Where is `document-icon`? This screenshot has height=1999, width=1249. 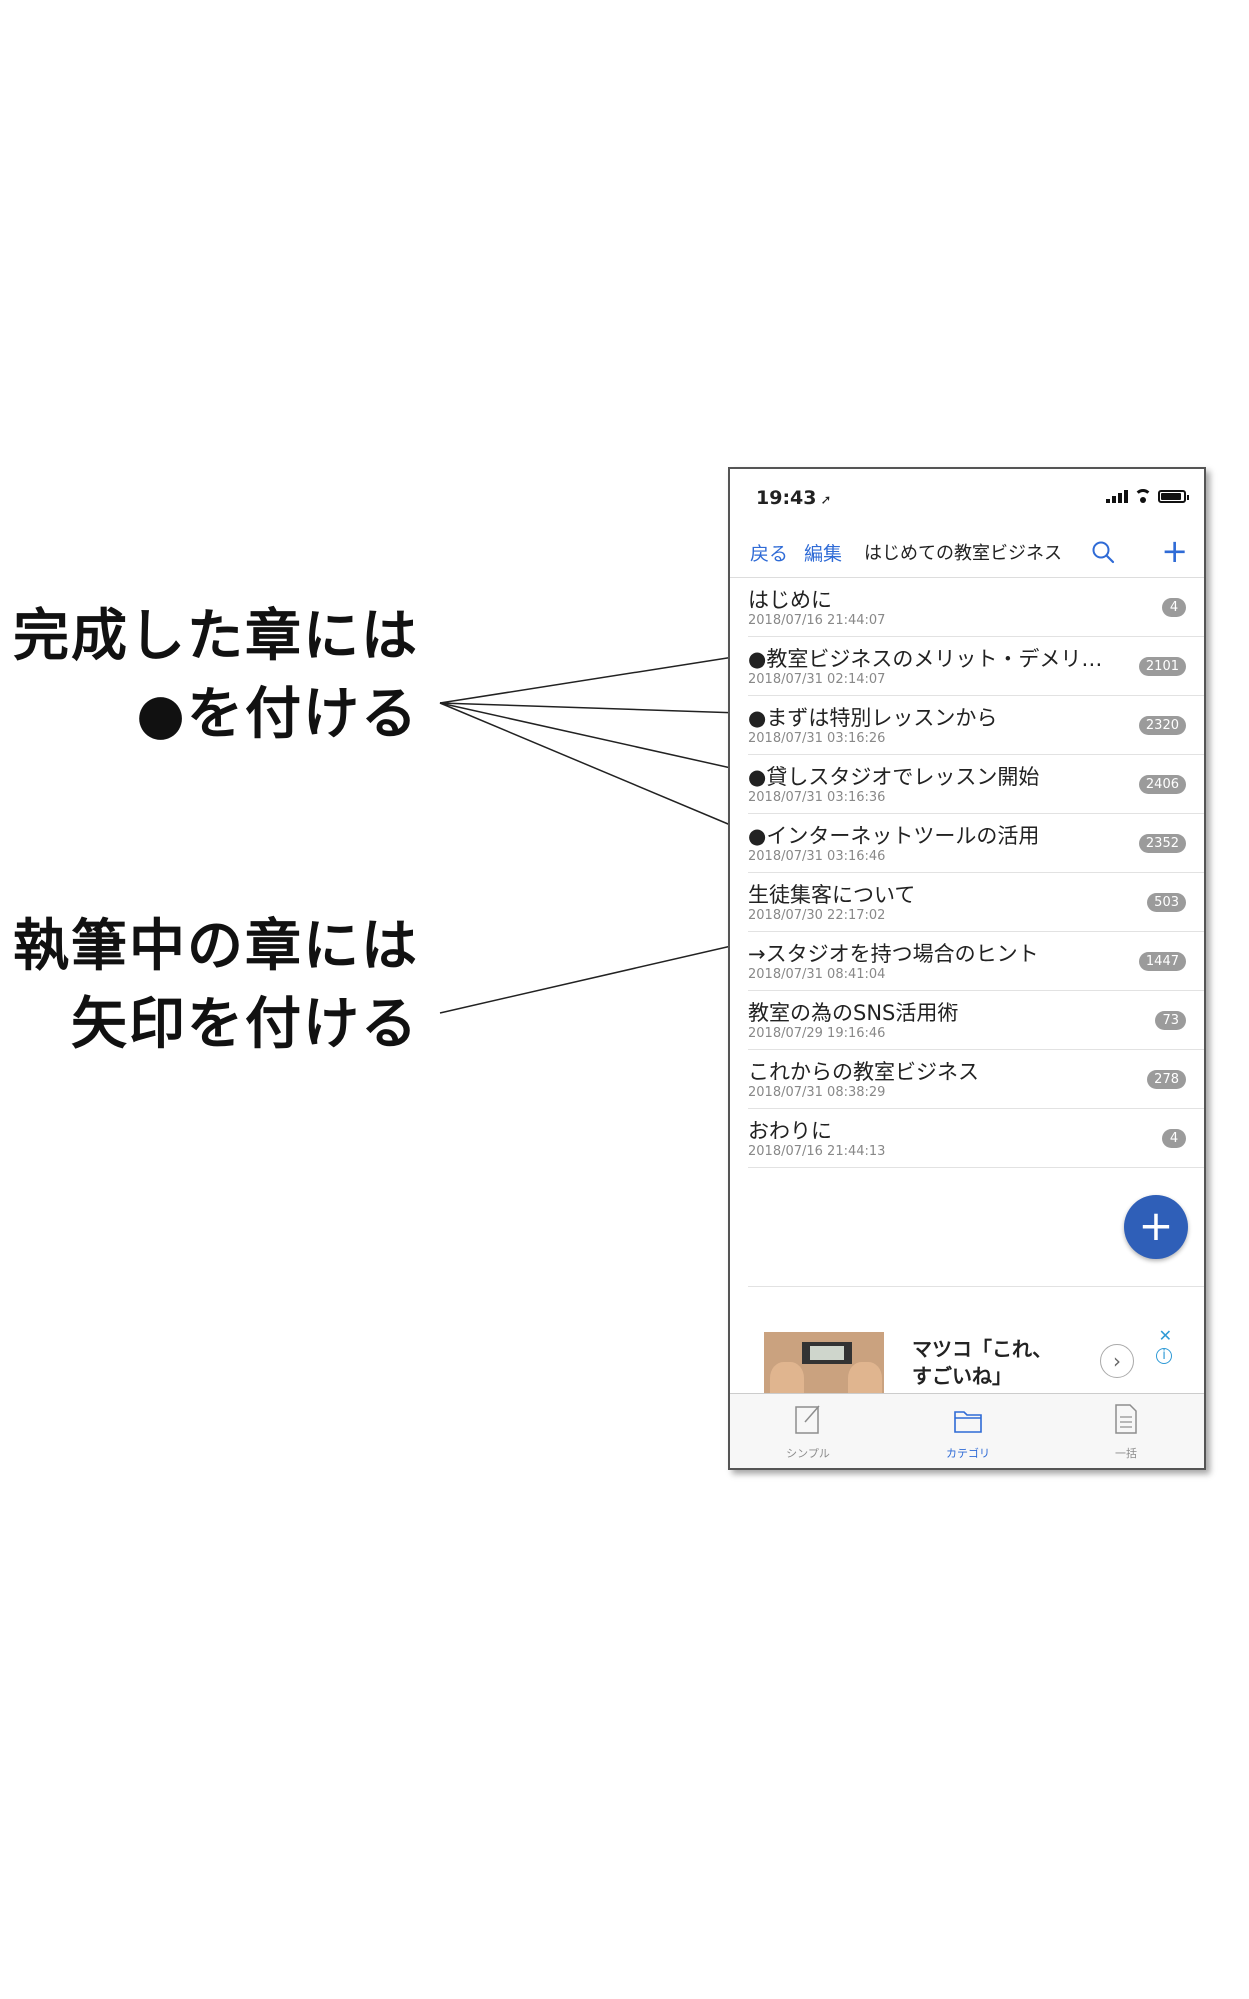 document-icon is located at coordinates (1126, 1419).